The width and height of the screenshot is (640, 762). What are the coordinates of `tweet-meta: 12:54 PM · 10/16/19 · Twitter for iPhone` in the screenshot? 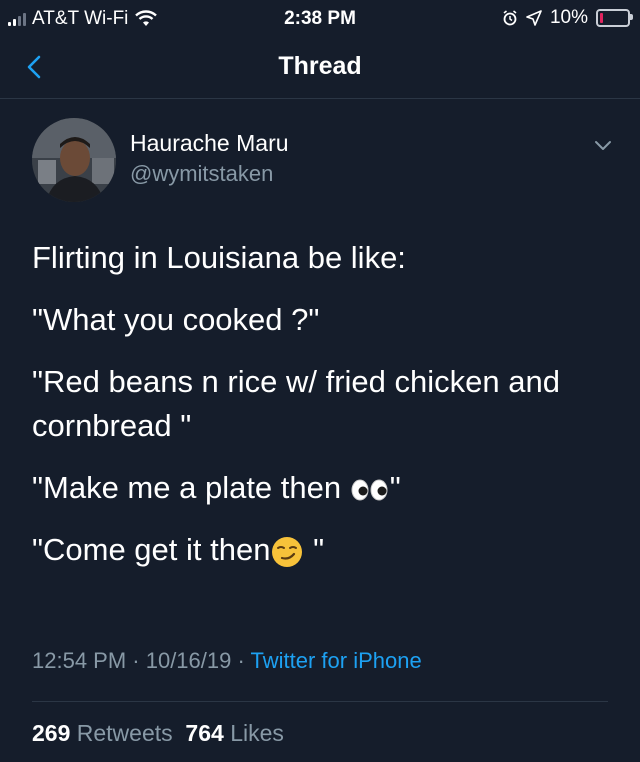 It's located at (227, 661).